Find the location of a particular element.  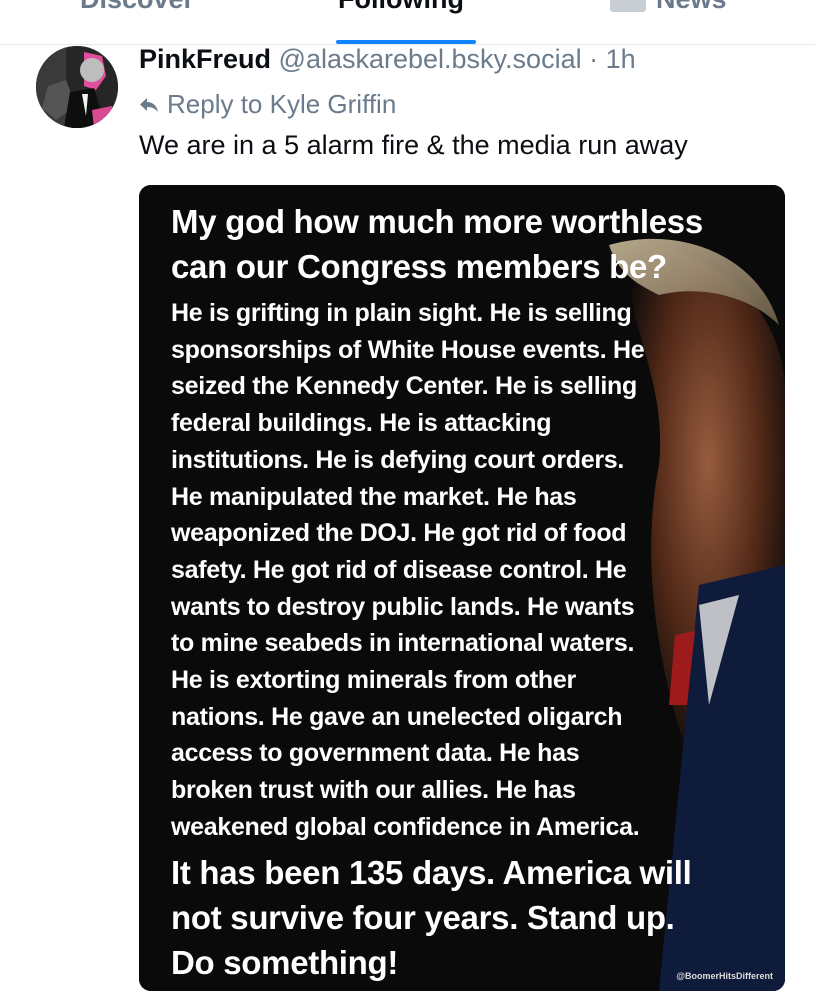

body-line: to mine seabeds in international waters. is located at coordinates (403, 643).